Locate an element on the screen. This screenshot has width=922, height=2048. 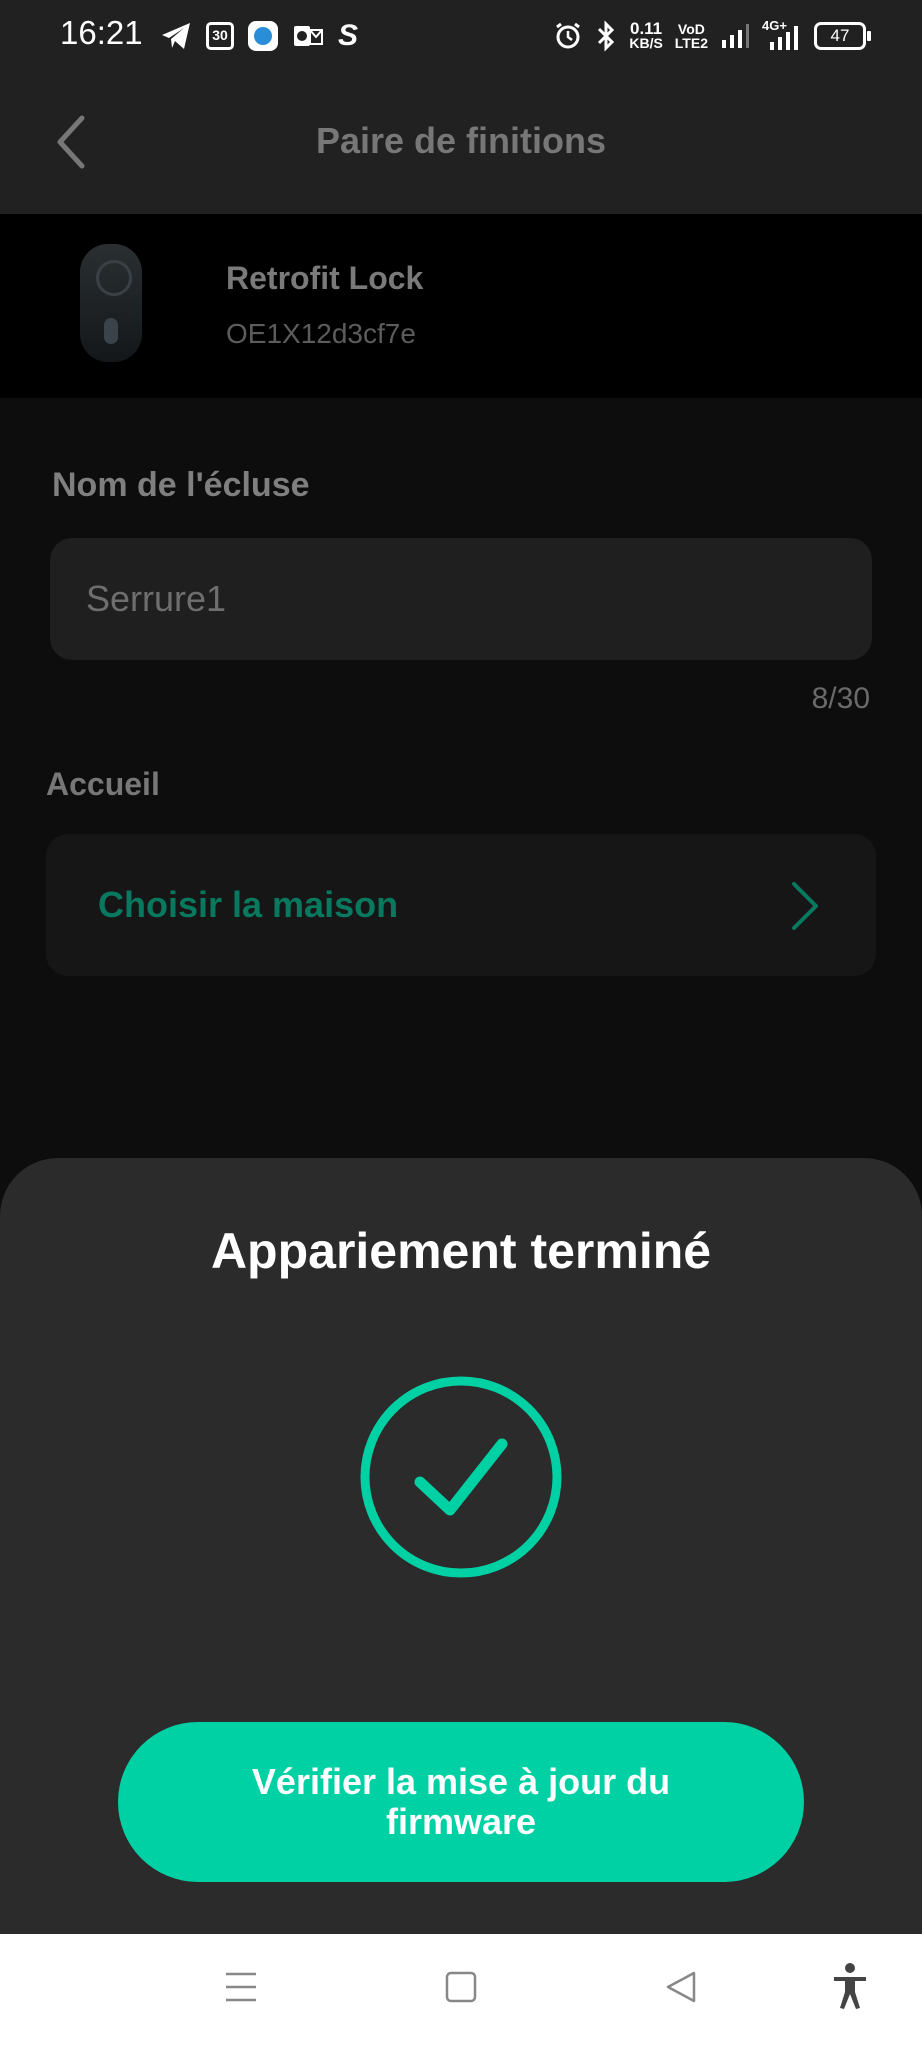
sheet-title: Appariement terminé is located at coordinates (461, 1251).